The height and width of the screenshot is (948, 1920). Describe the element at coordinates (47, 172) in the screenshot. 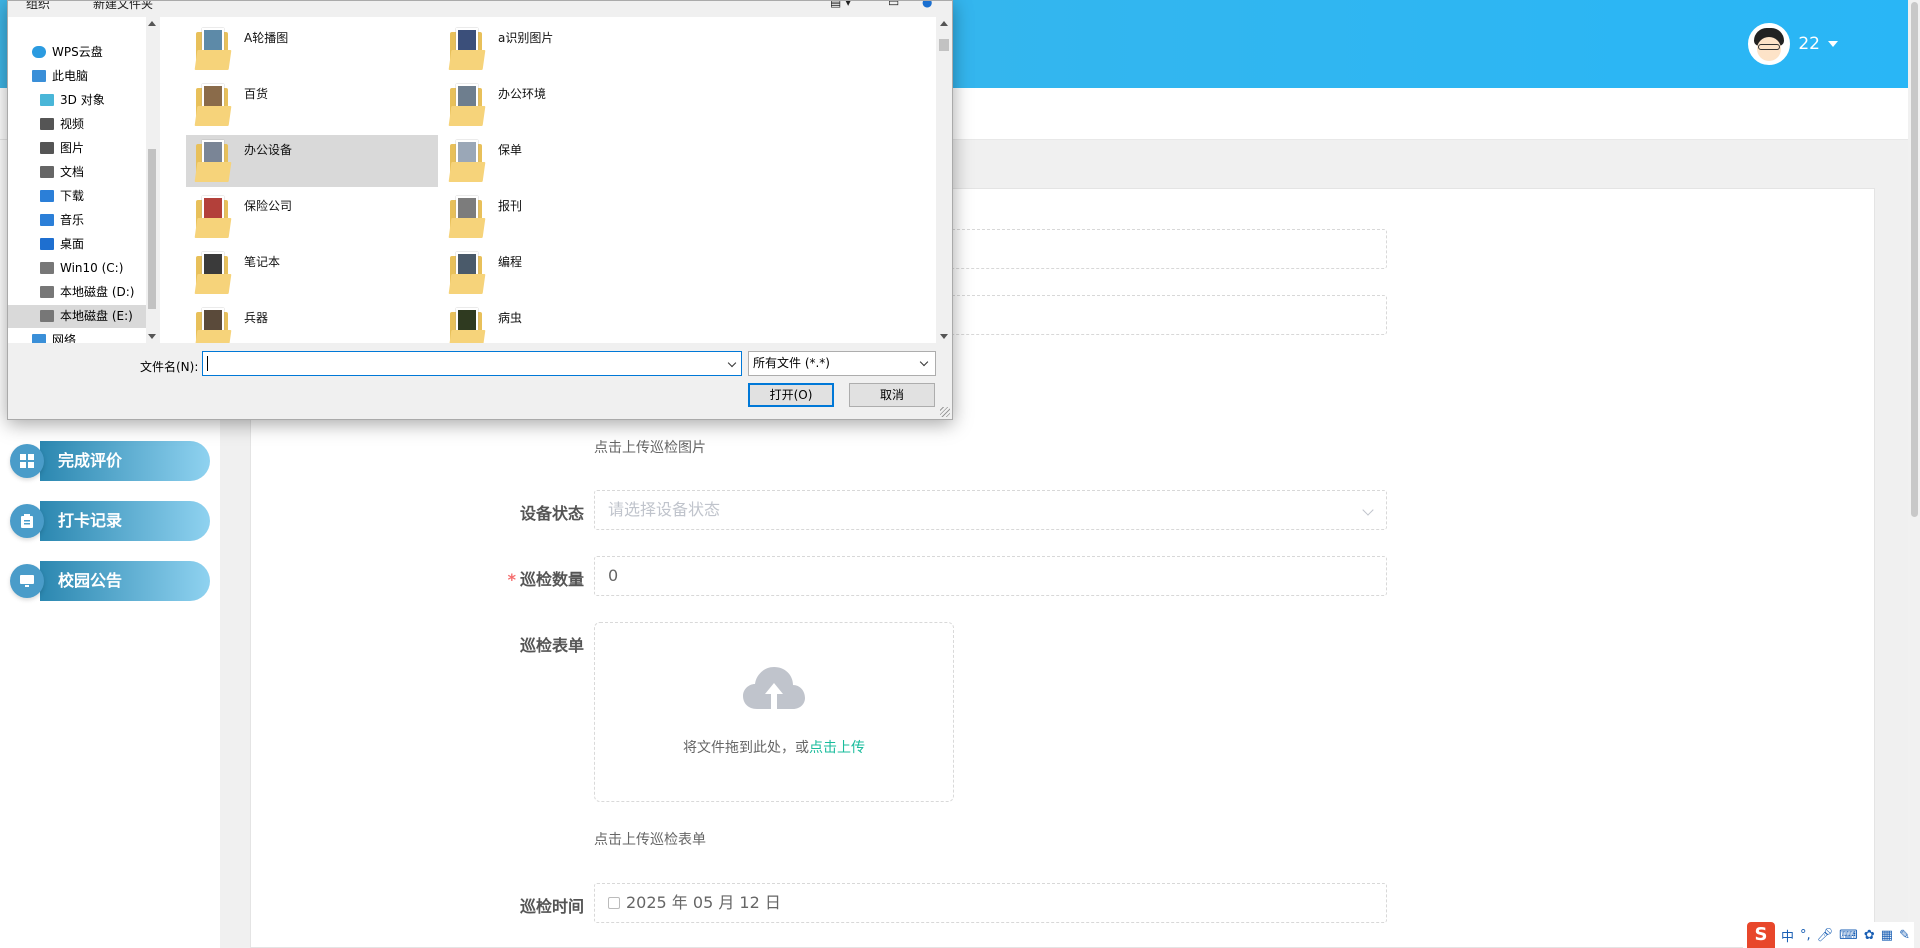

I see `document-icon` at that location.